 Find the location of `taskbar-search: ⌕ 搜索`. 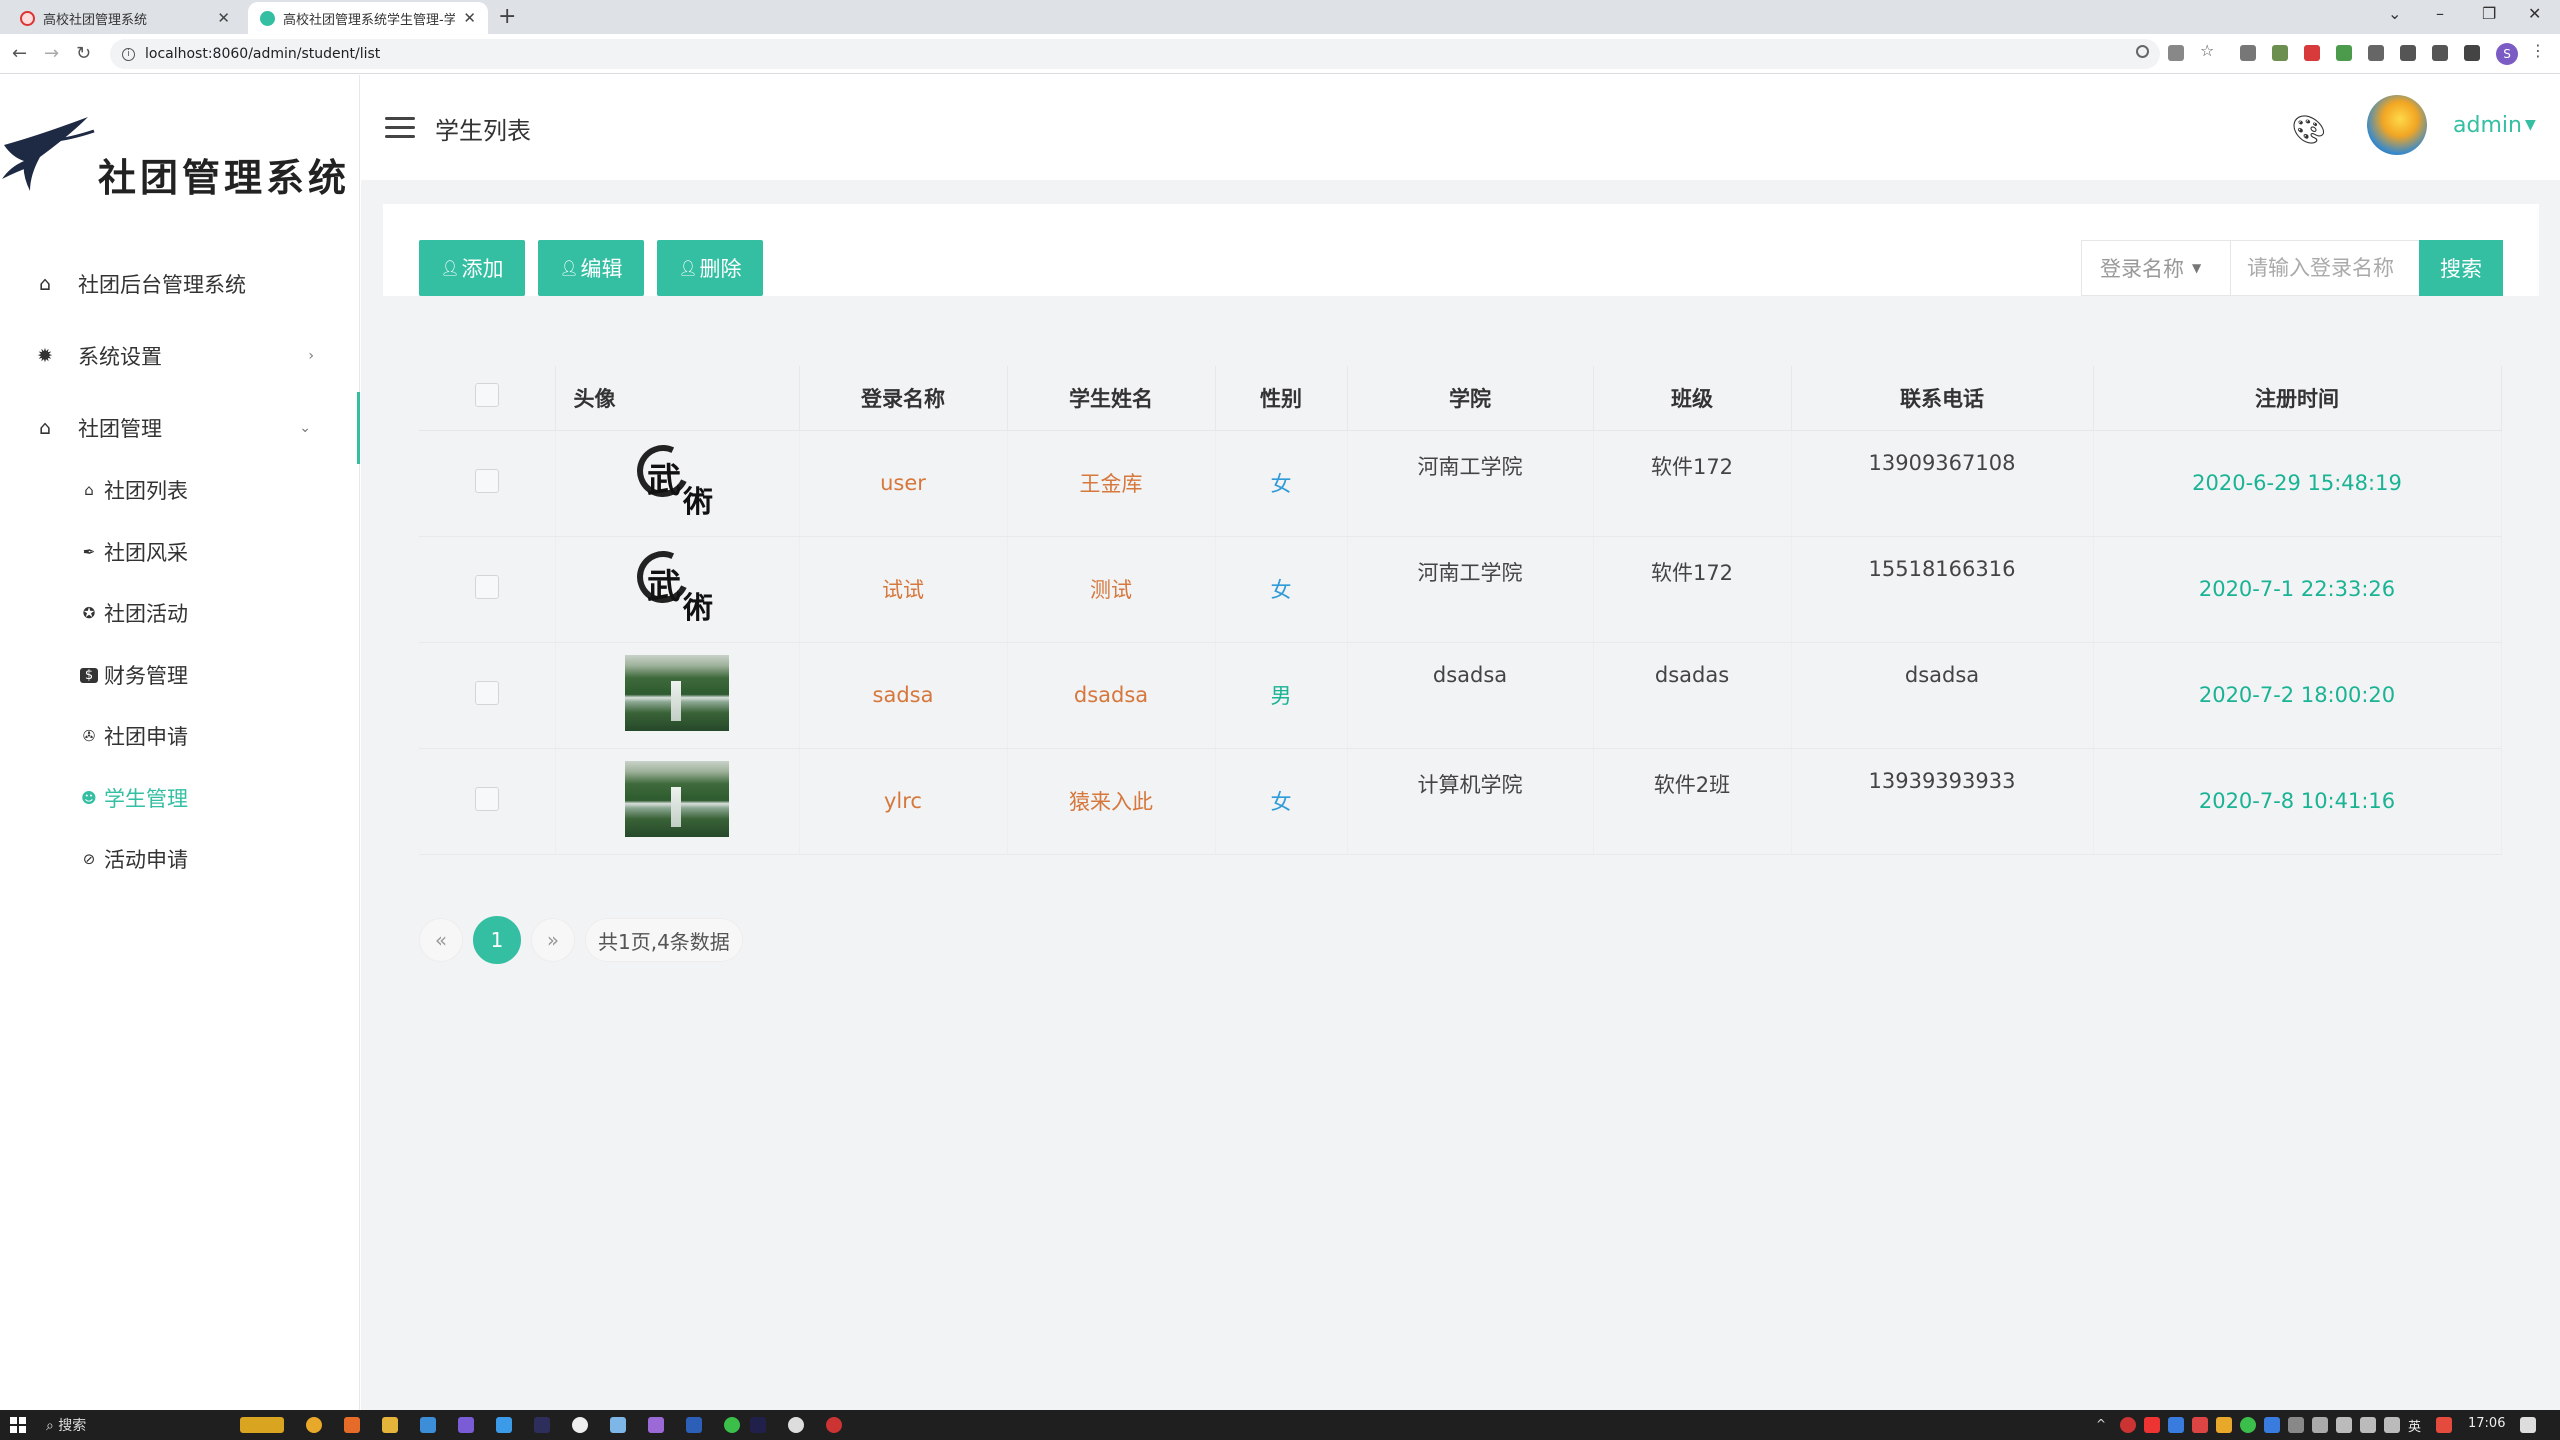

taskbar-search: ⌕ 搜索 is located at coordinates (66, 1425).